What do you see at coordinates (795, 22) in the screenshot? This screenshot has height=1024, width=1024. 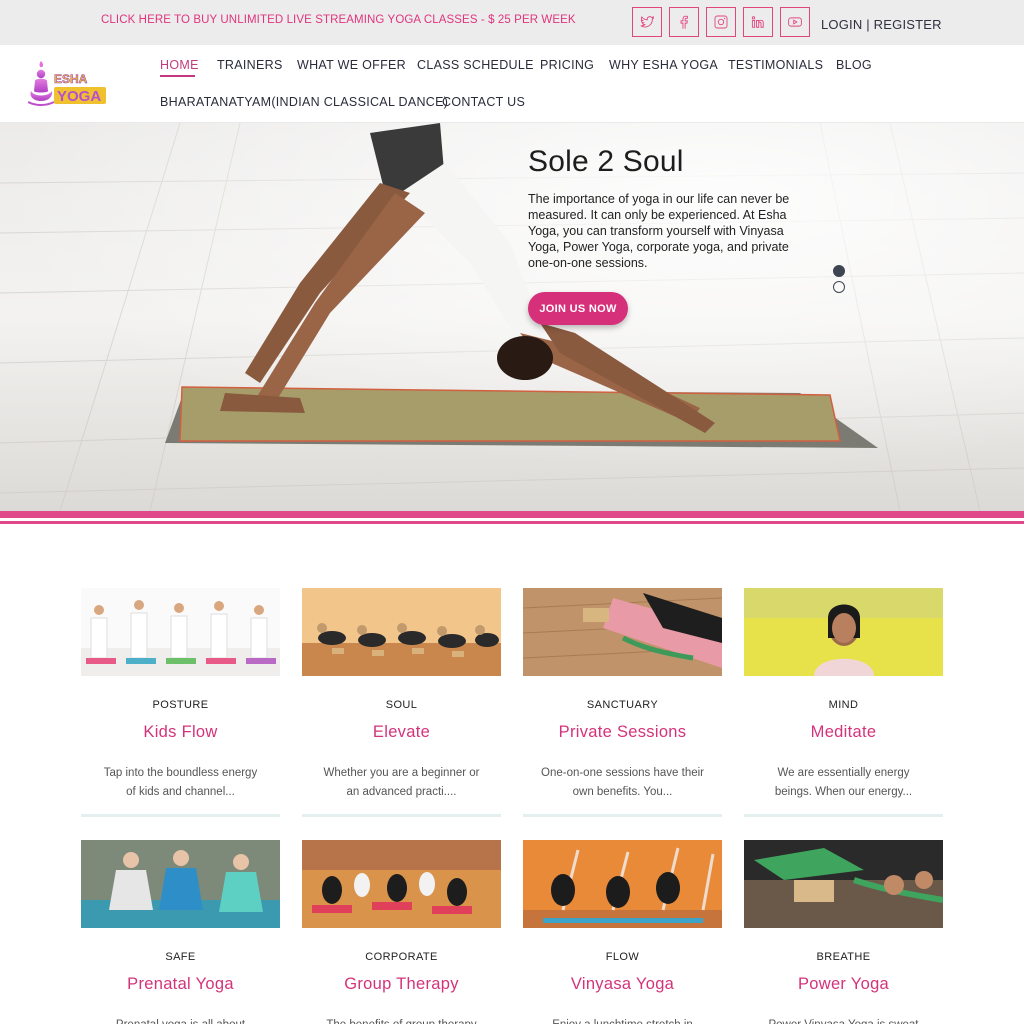 I see `youtube-icon` at bounding box center [795, 22].